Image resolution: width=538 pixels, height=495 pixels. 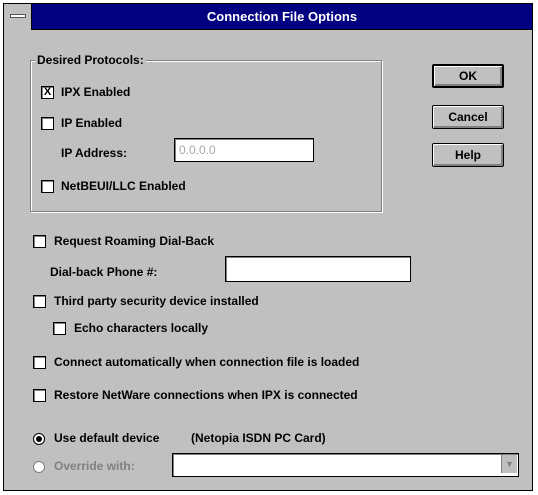 What do you see at coordinates (47, 123) in the screenshot?
I see `ip-enabled-checkbox` at bounding box center [47, 123].